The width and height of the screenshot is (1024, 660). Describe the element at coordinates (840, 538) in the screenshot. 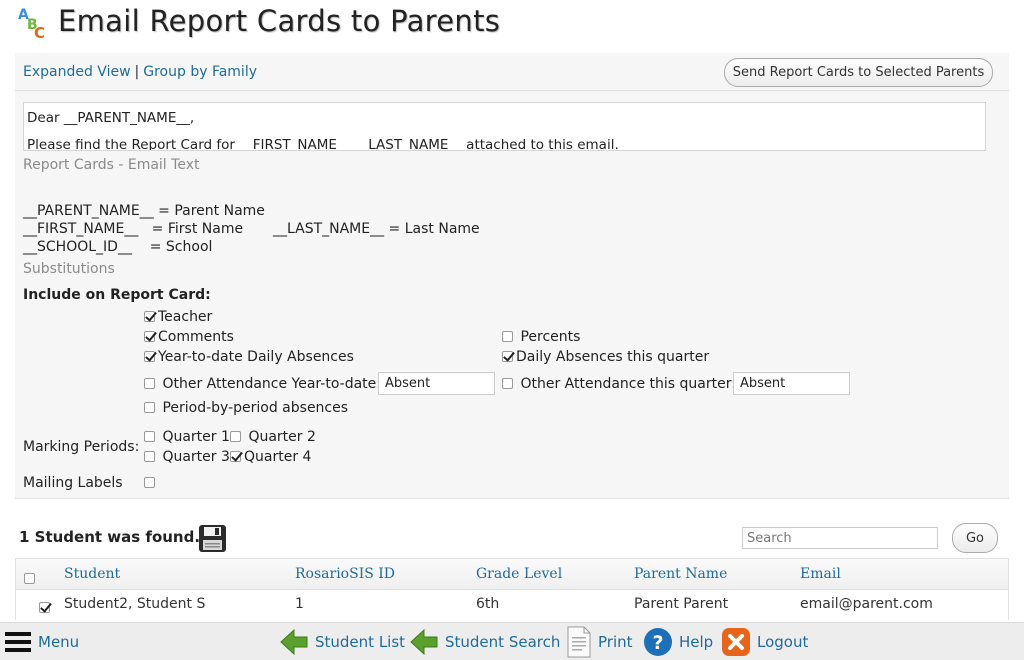

I see `search-input` at that location.